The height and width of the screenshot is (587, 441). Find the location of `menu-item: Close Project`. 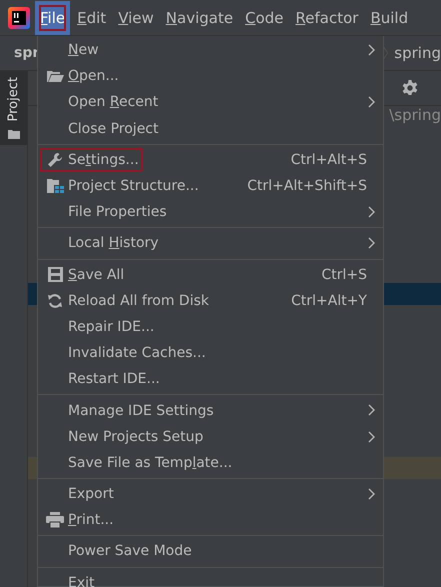

menu-item: Close Project is located at coordinates (210, 129).